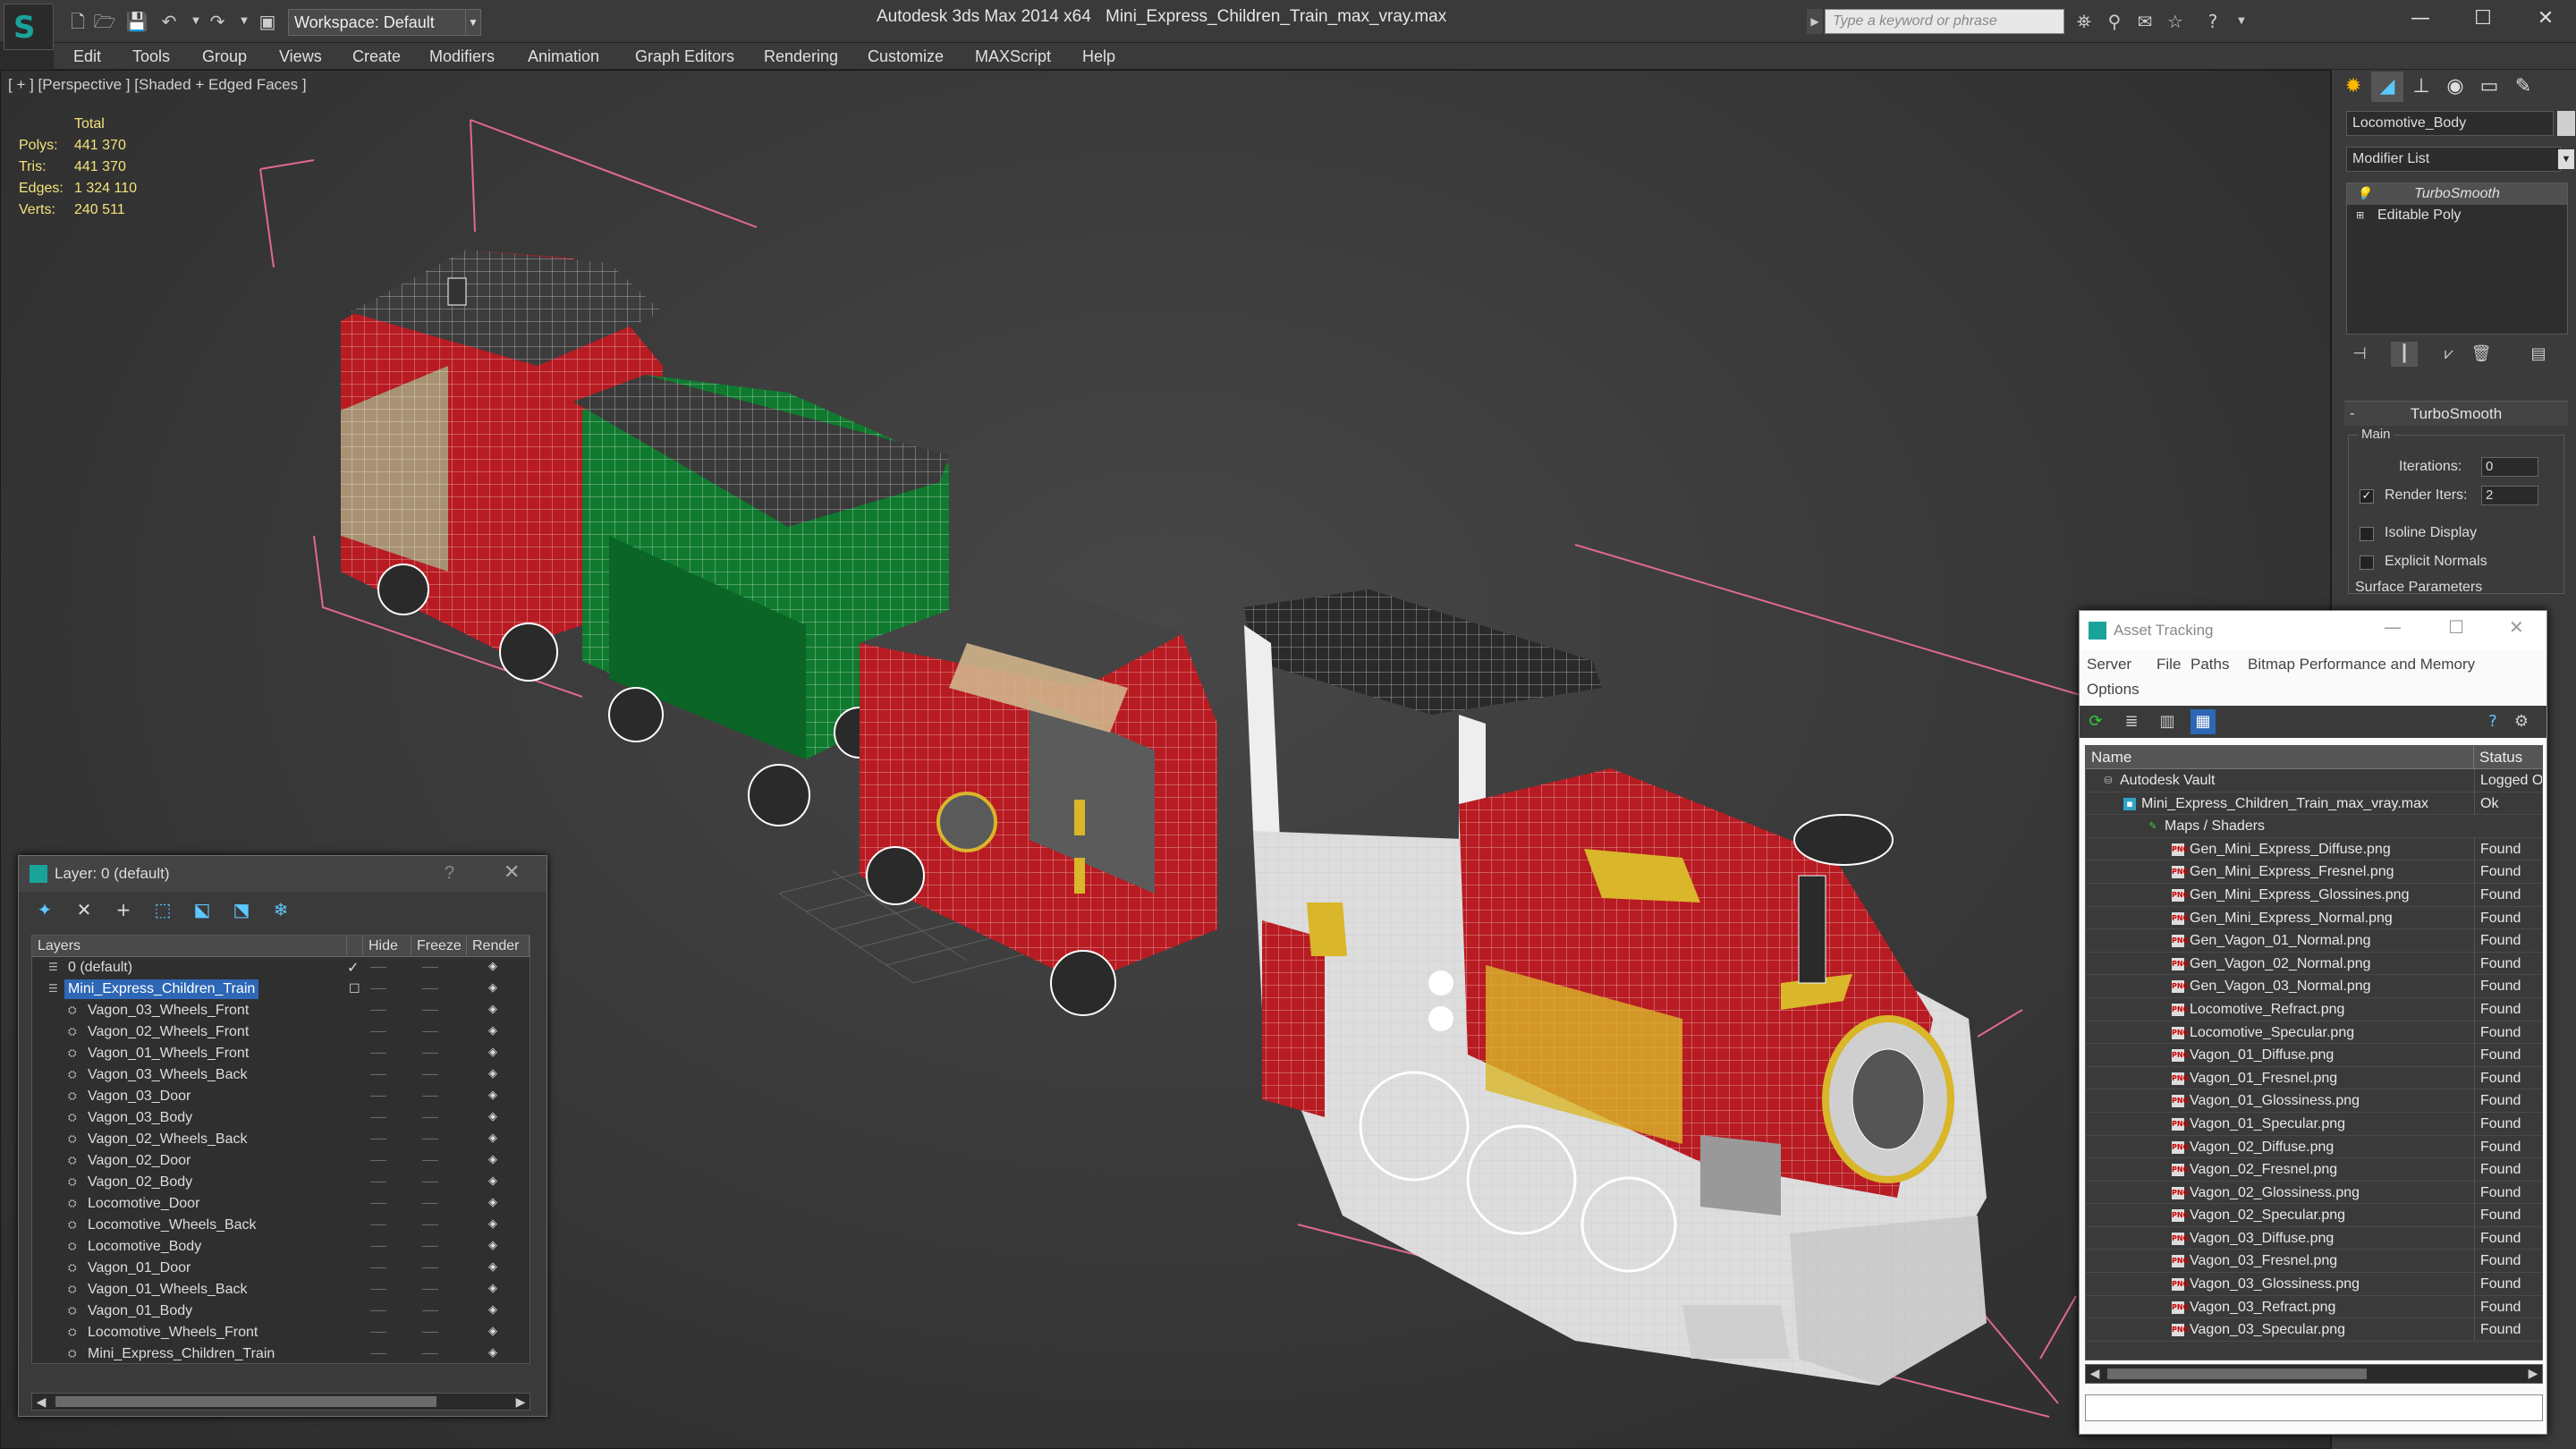 The height and width of the screenshot is (1449, 2576). Describe the element at coordinates (2393, 627) in the screenshot. I see `minimize-icon: —` at that location.